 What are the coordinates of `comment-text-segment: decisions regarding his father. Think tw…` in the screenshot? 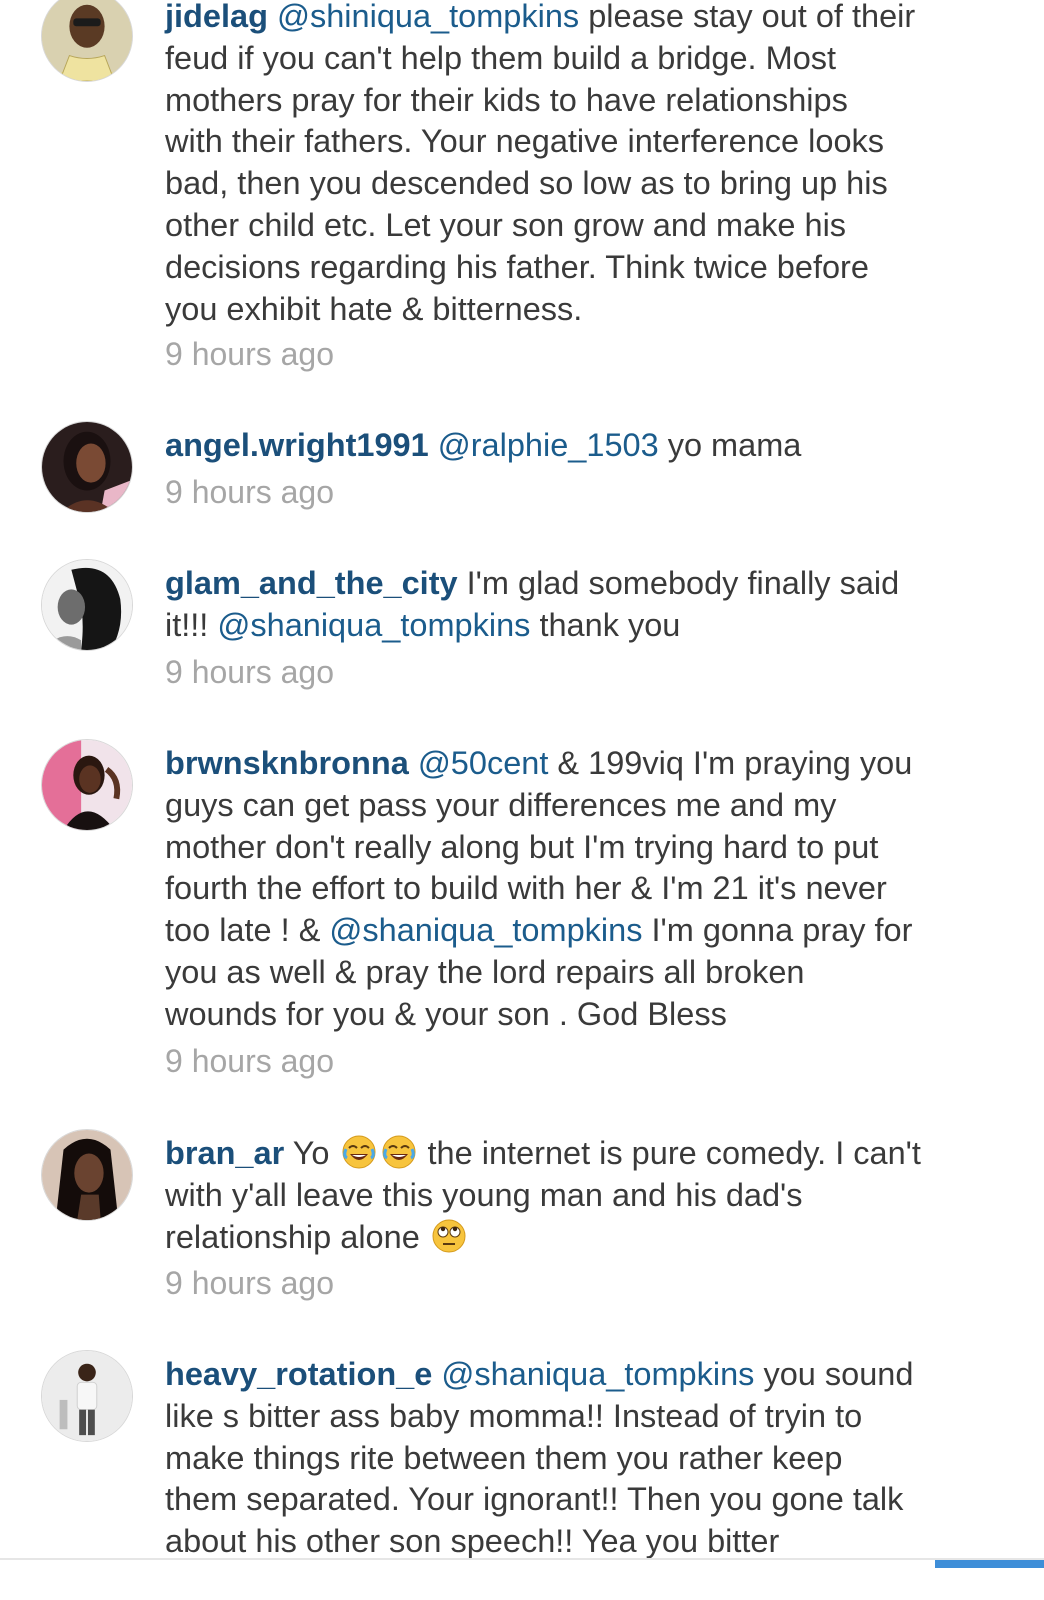 It's located at (517, 266).